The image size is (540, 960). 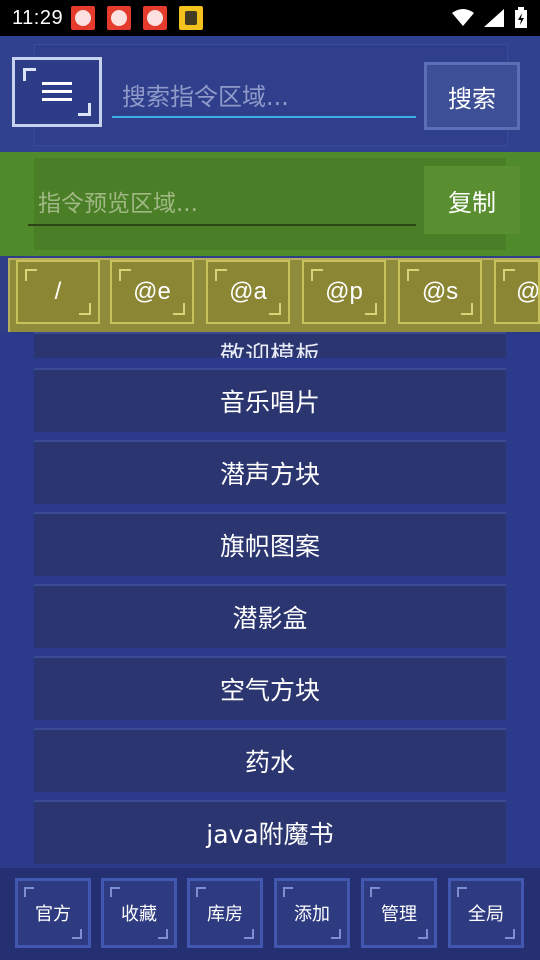 I want to click on list-item-label: 潜影盒, so click(x=270, y=618).